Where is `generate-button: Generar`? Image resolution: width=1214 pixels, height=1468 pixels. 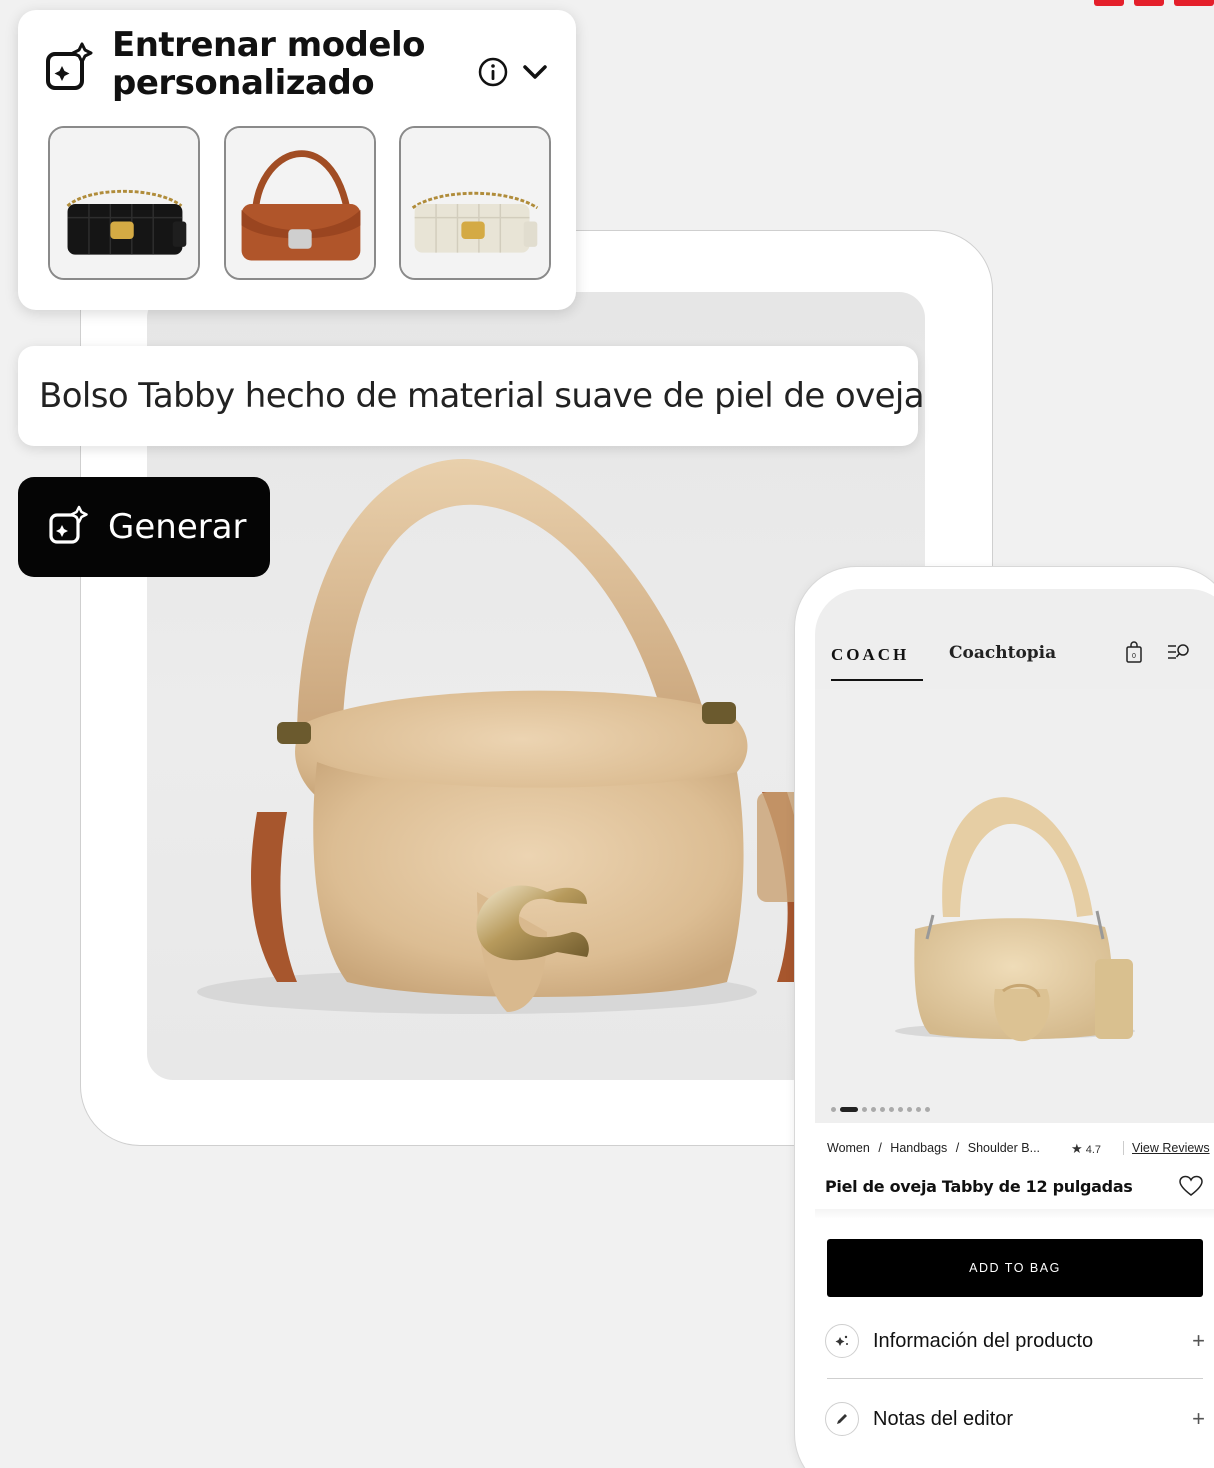
generate-button: Generar is located at coordinates (144, 527).